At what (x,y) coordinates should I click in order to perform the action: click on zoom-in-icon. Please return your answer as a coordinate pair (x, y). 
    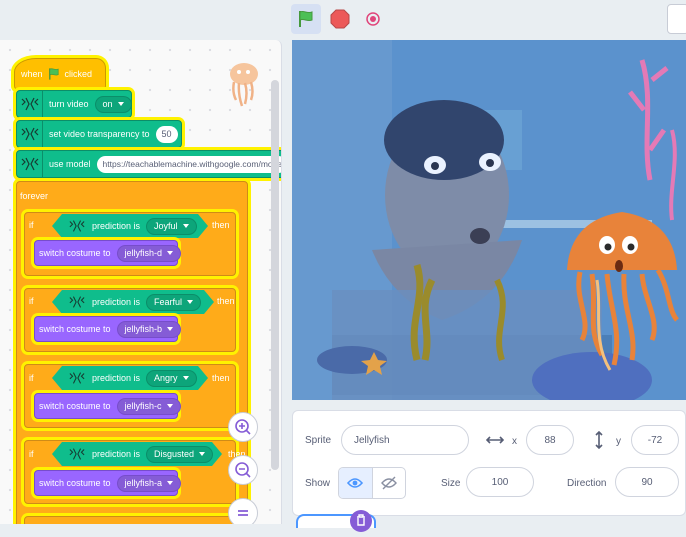
    Looking at the image, I should click on (243, 427).